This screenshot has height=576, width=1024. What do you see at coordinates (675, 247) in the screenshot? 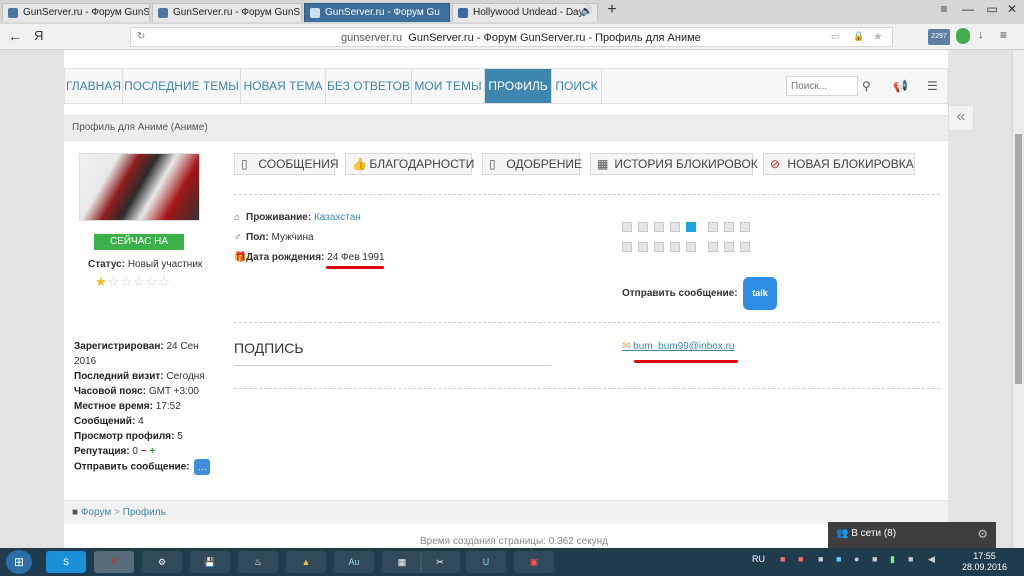
I see `steam-icon` at bounding box center [675, 247].